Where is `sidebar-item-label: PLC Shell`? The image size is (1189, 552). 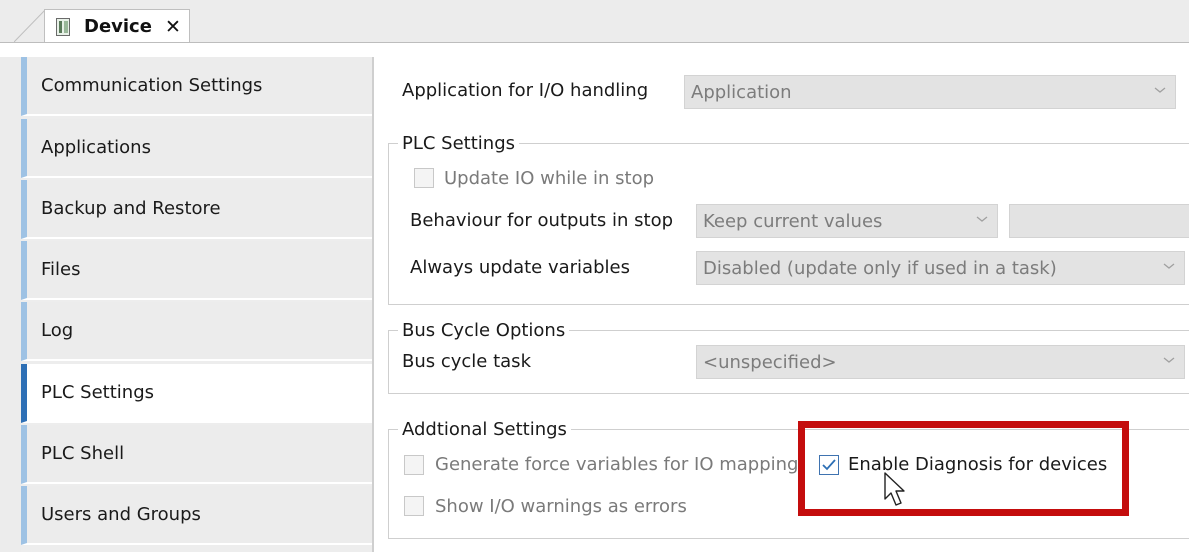
sidebar-item-label: PLC Shell is located at coordinates (83, 453).